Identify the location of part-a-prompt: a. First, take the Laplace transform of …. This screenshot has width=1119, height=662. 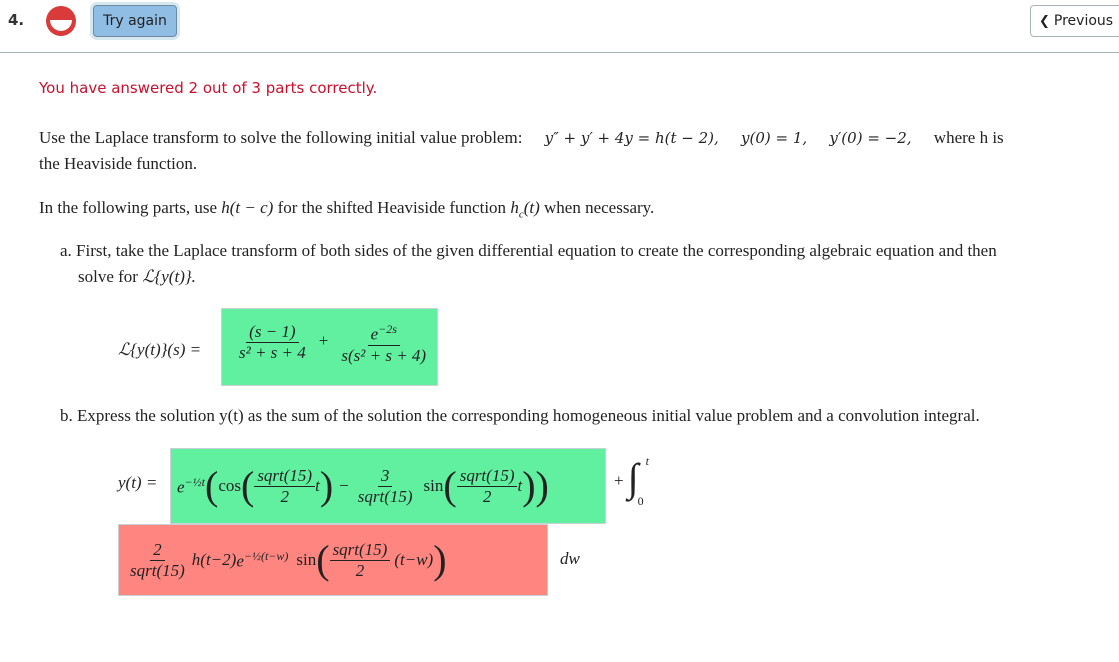
(585, 264).